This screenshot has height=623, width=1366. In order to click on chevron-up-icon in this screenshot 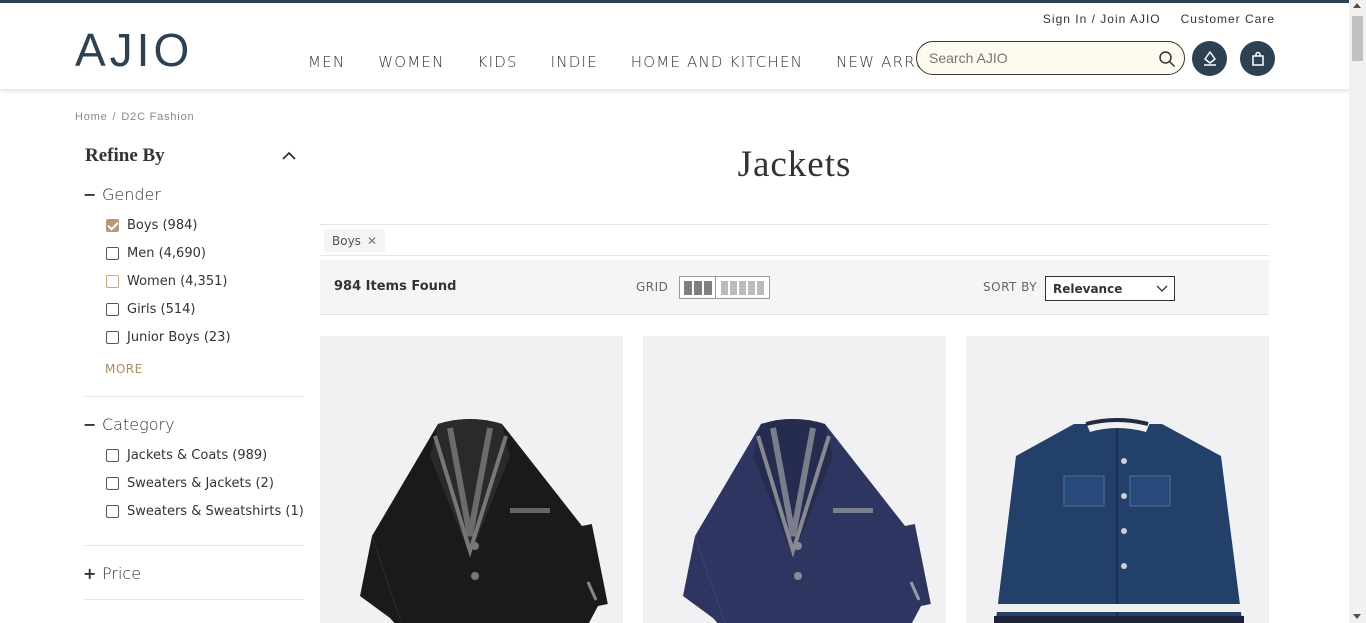, I will do `click(289, 156)`.